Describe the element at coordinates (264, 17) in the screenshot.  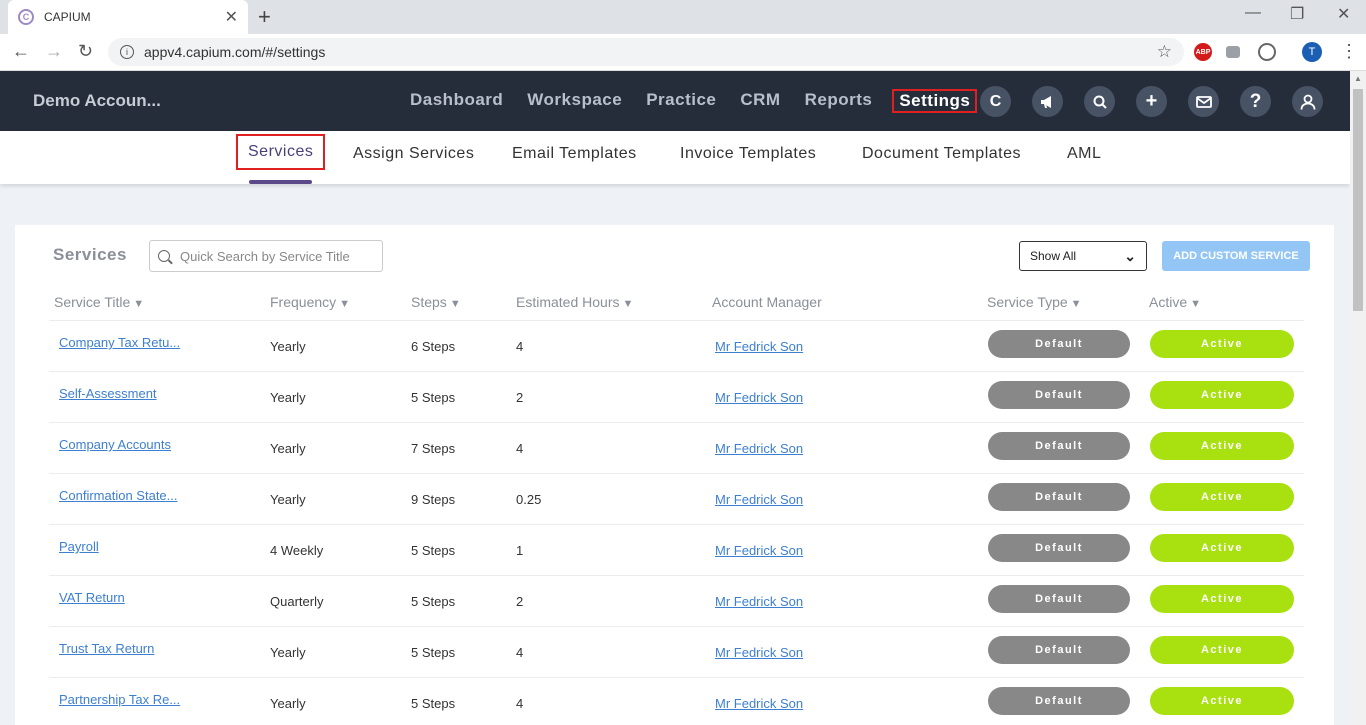
I see `new-tab-plus-icon: +` at that location.